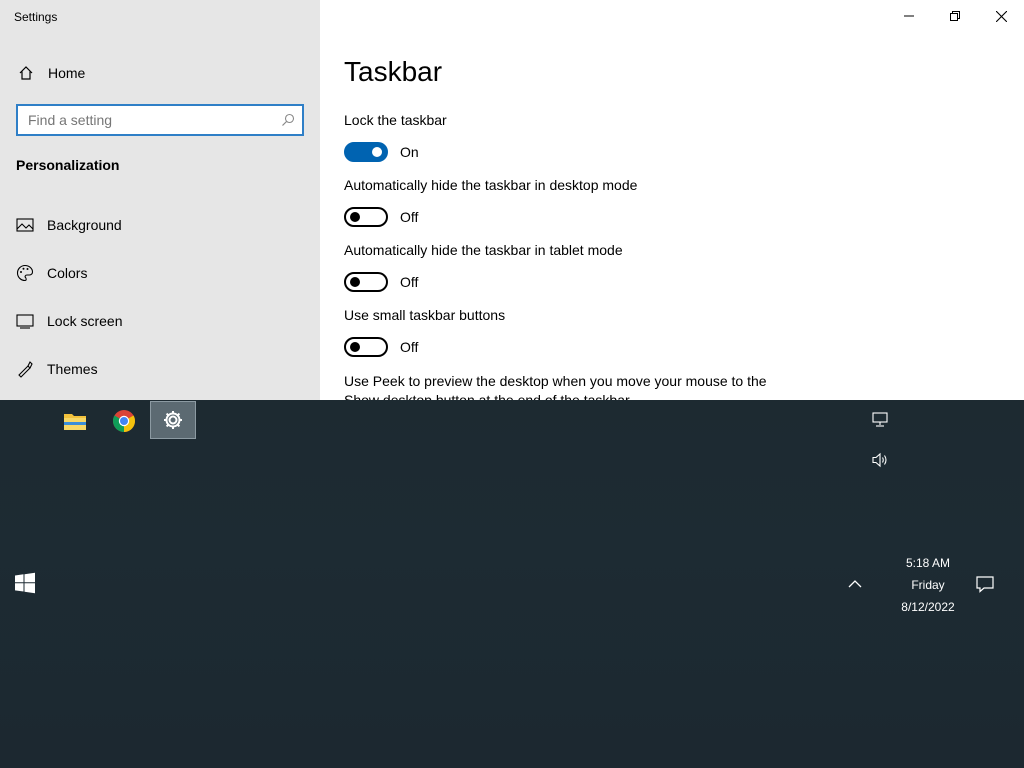  What do you see at coordinates (25, 273) in the screenshot?
I see `palette-icon` at bounding box center [25, 273].